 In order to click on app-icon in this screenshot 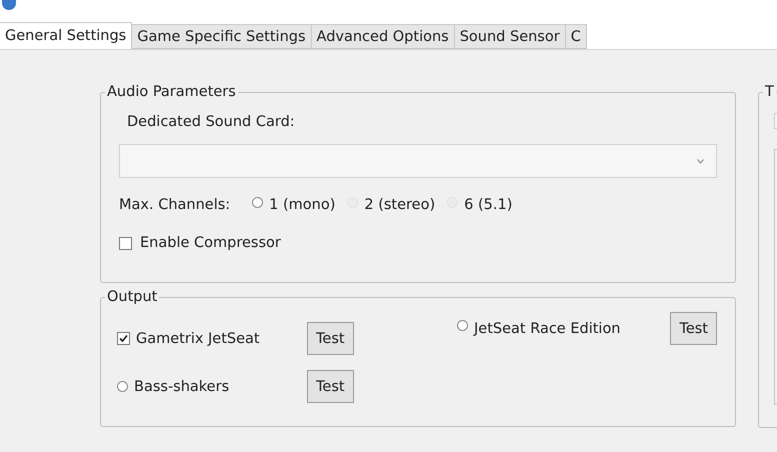, I will do `click(9, 5)`.